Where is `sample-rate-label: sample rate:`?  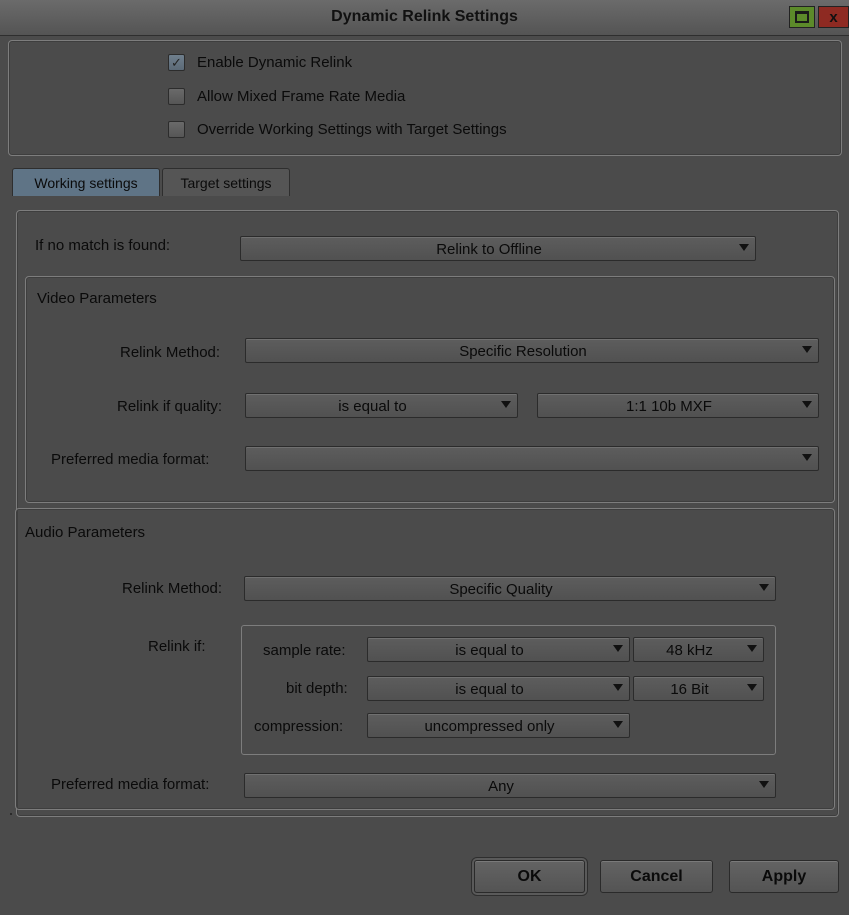
sample-rate-label: sample rate: is located at coordinates (304, 650).